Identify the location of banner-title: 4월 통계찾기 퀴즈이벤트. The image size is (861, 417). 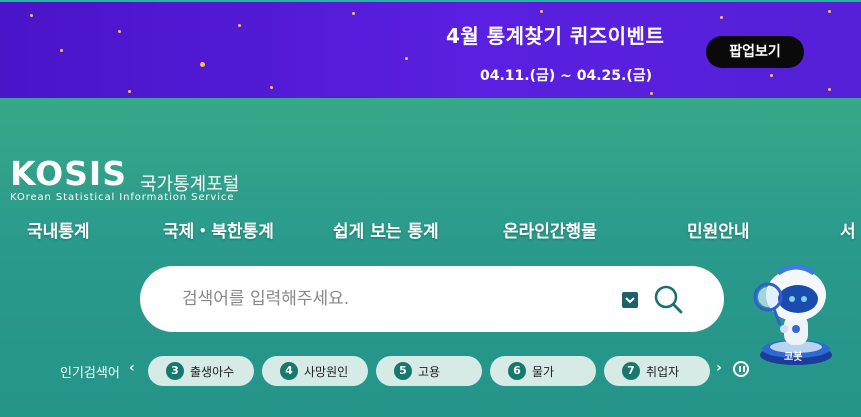
(555, 36).